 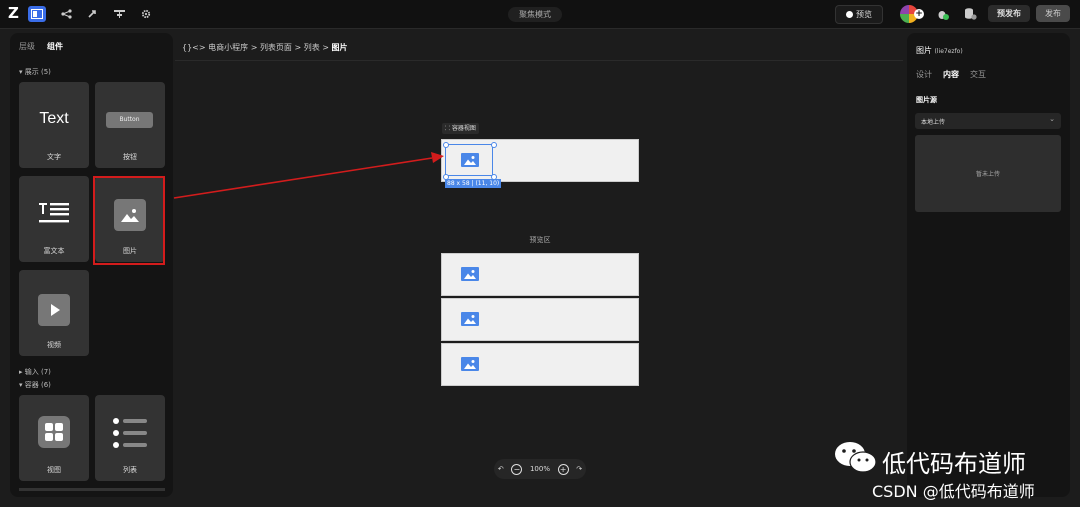 I want to click on zoom-in-icon: +, so click(x=563, y=469).